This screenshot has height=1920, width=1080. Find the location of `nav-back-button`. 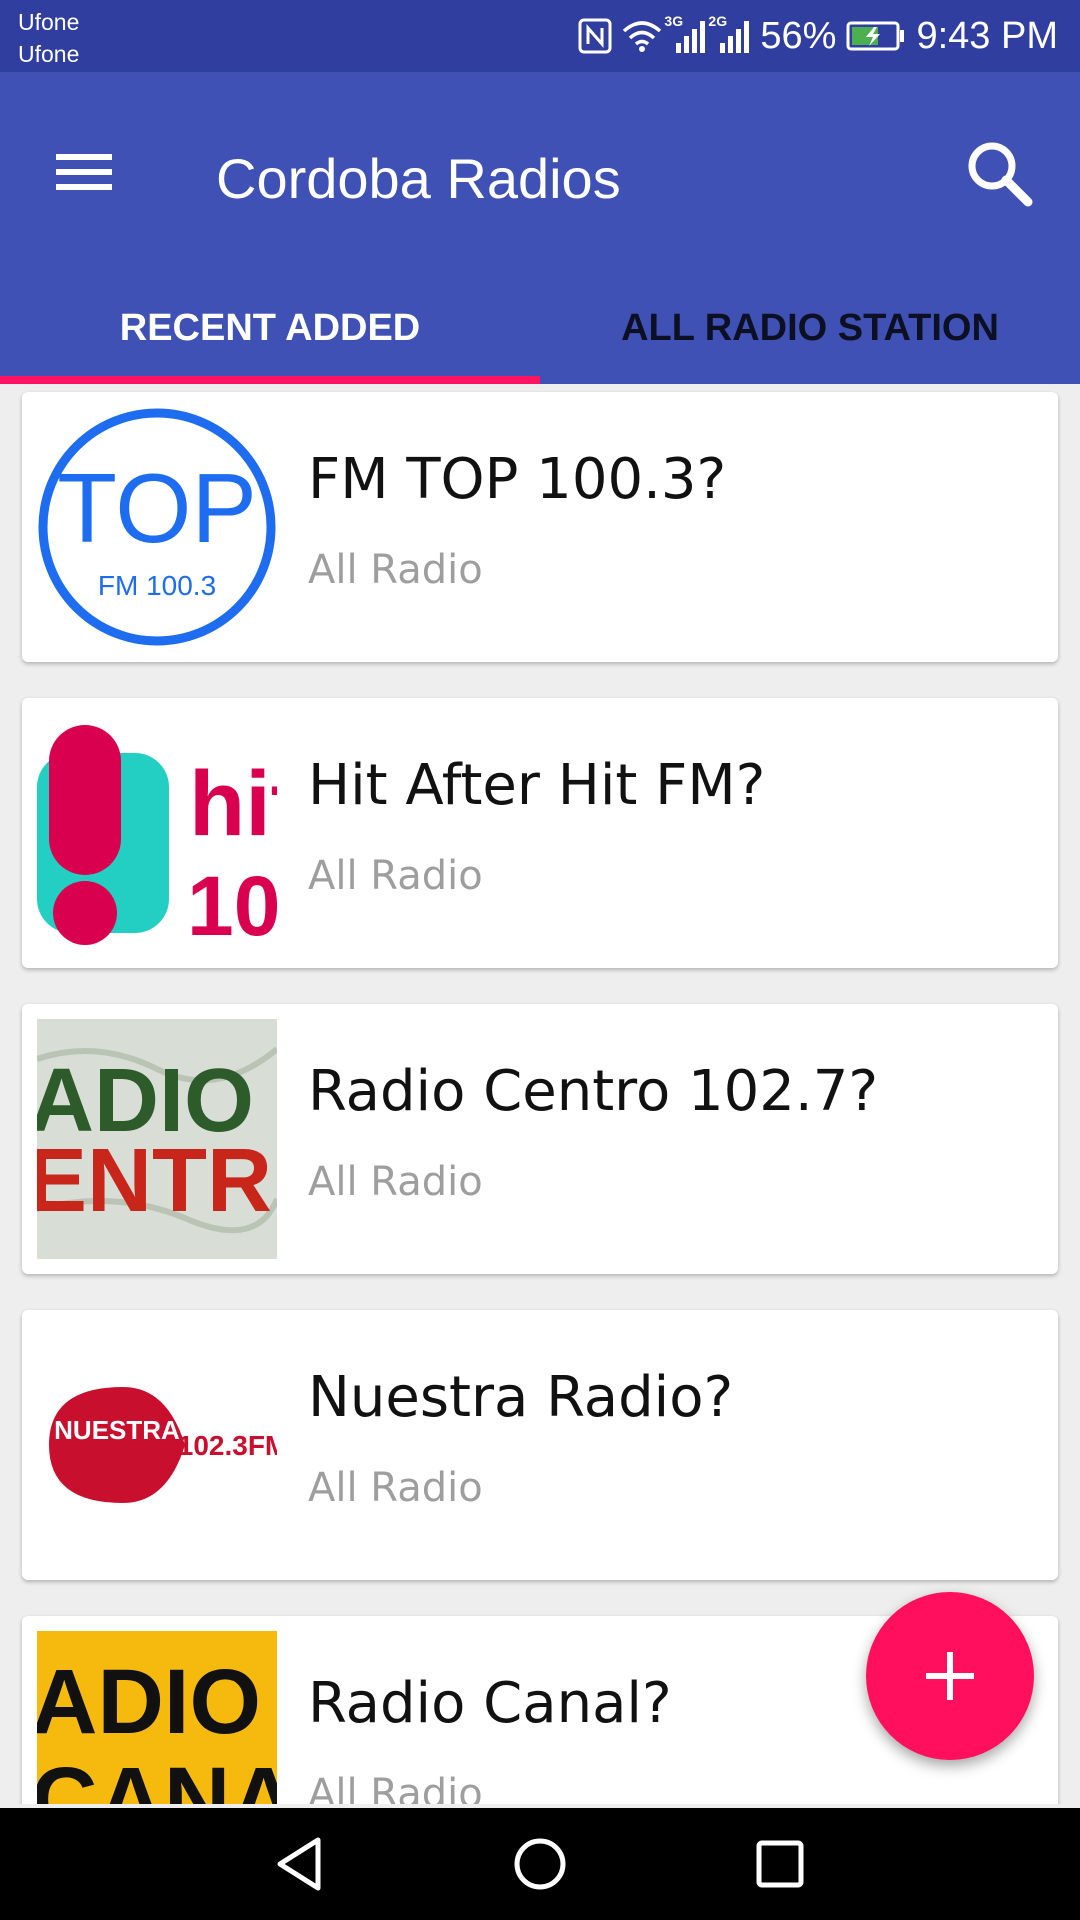

nav-back-button is located at coordinates (300, 1864).